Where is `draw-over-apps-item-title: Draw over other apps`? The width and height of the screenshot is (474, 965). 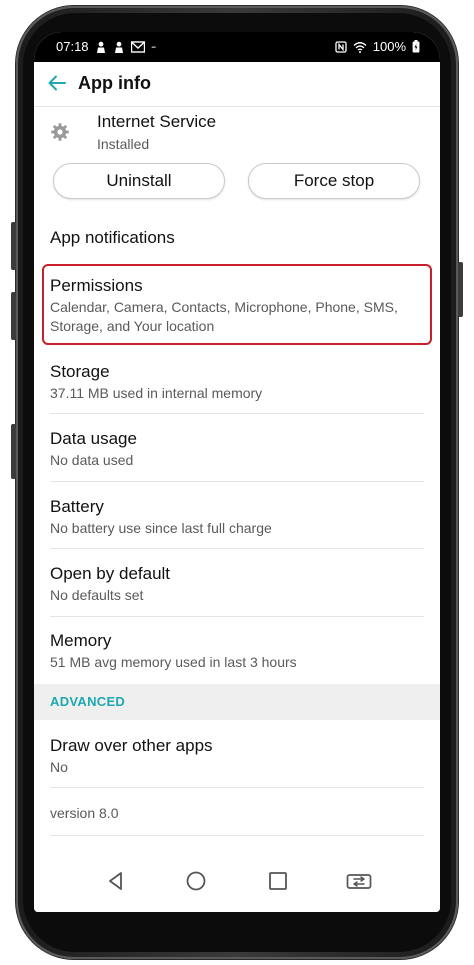
draw-over-apps-item-title: Draw over other apps is located at coordinates (131, 746).